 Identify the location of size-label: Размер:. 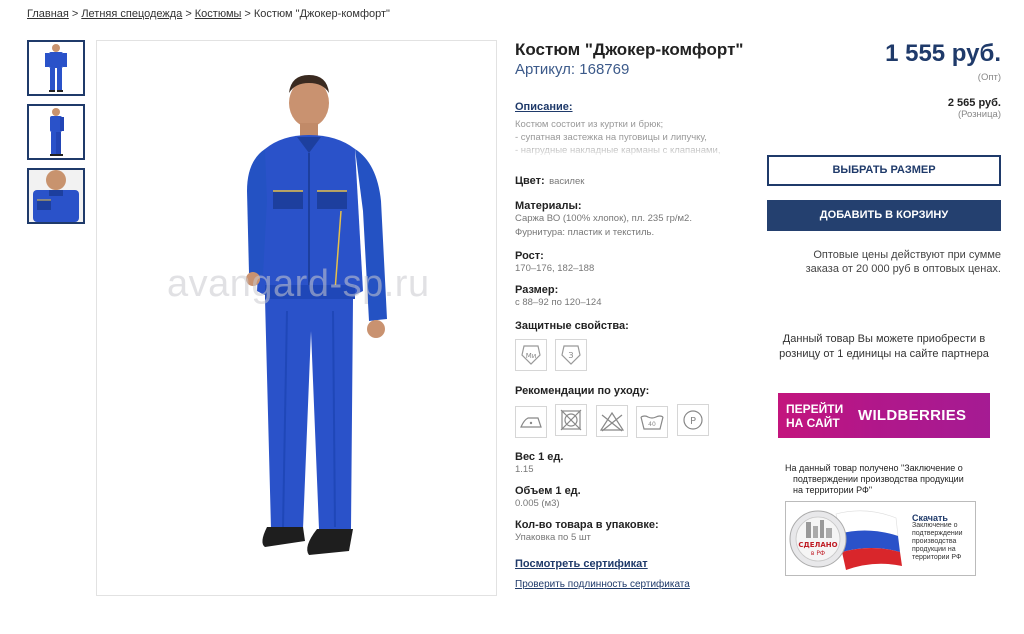
(537, 290).